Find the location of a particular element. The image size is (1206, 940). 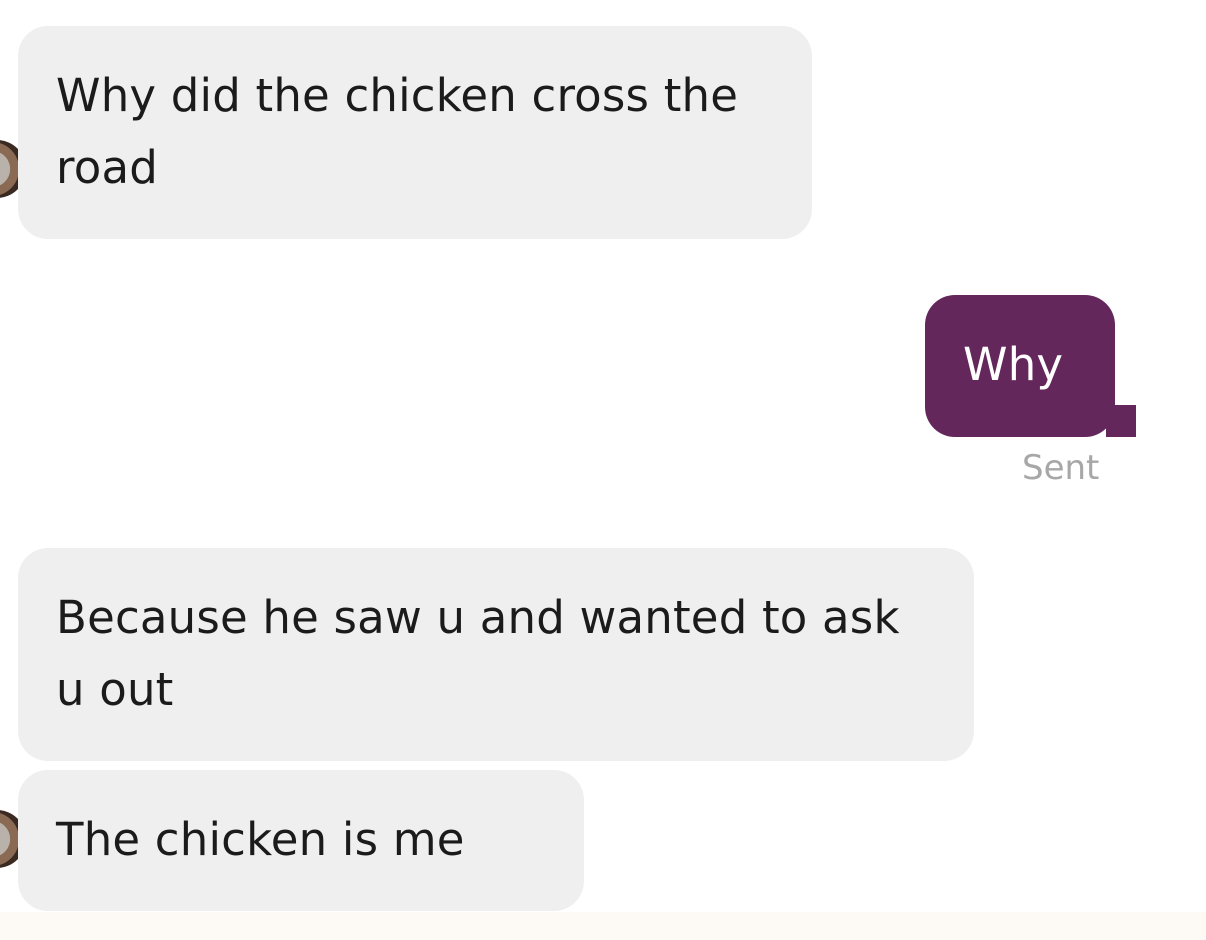

message-text: The chicken is me is located at coordinates (260, 839).